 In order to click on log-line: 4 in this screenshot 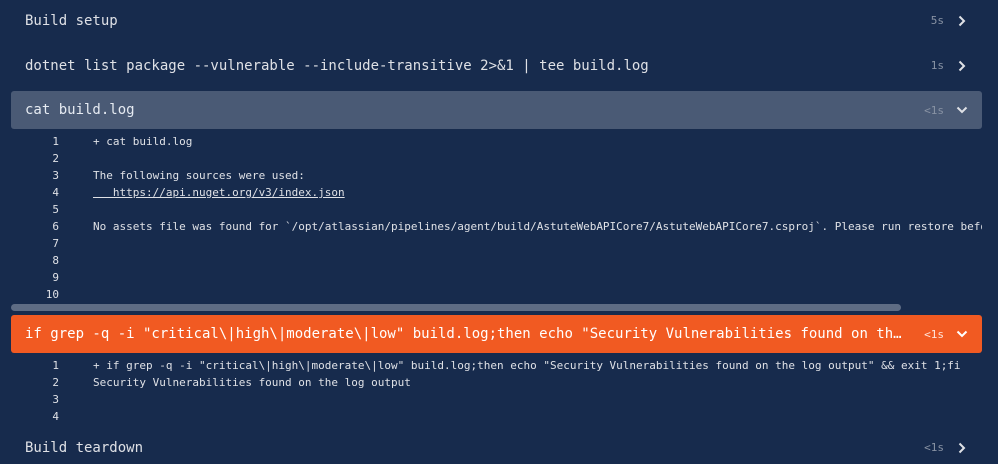, I will do `click(496, 416)`.